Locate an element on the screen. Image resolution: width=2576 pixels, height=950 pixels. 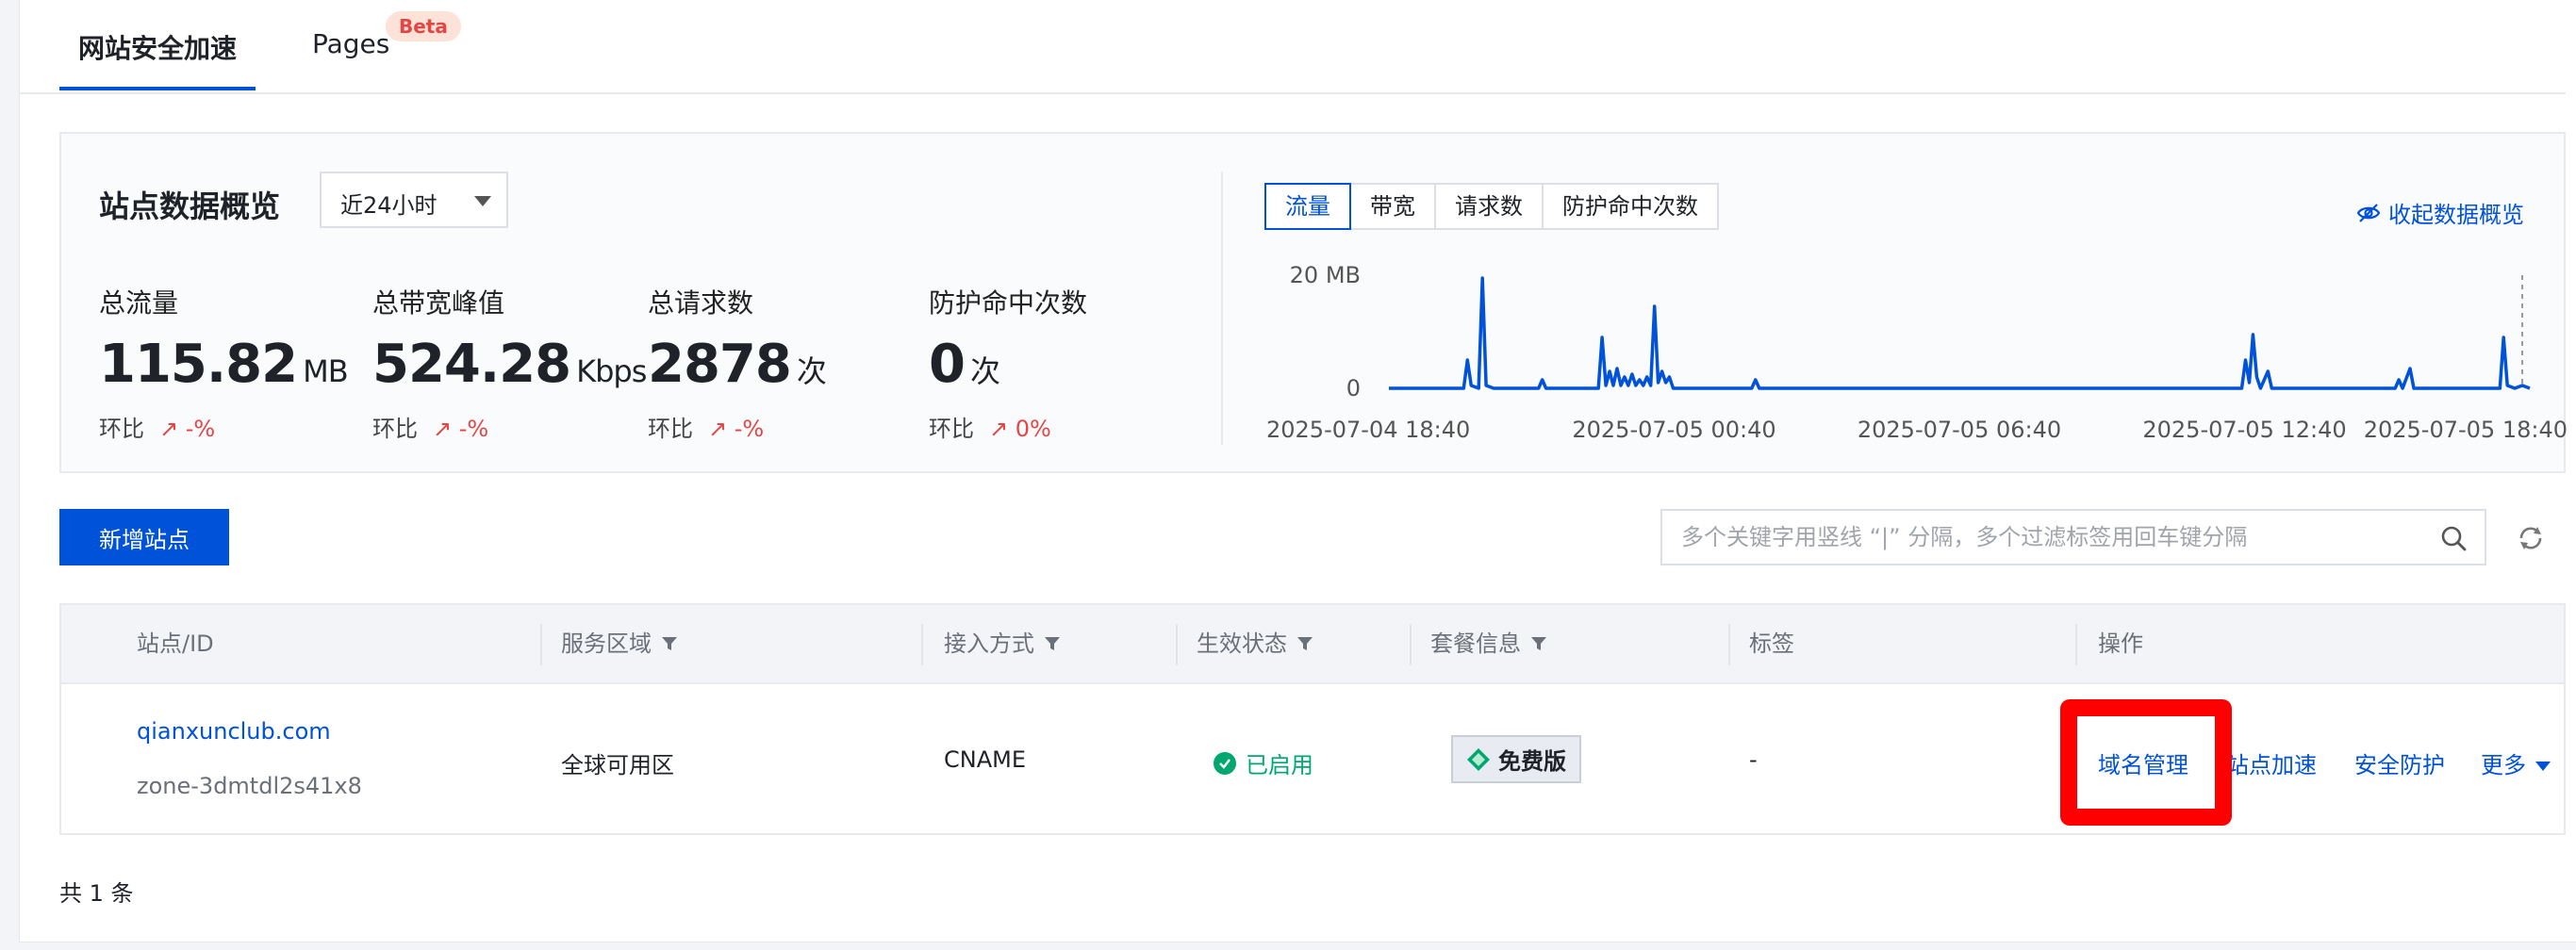
eye-off-icon is located at coordinates (2368, 212).